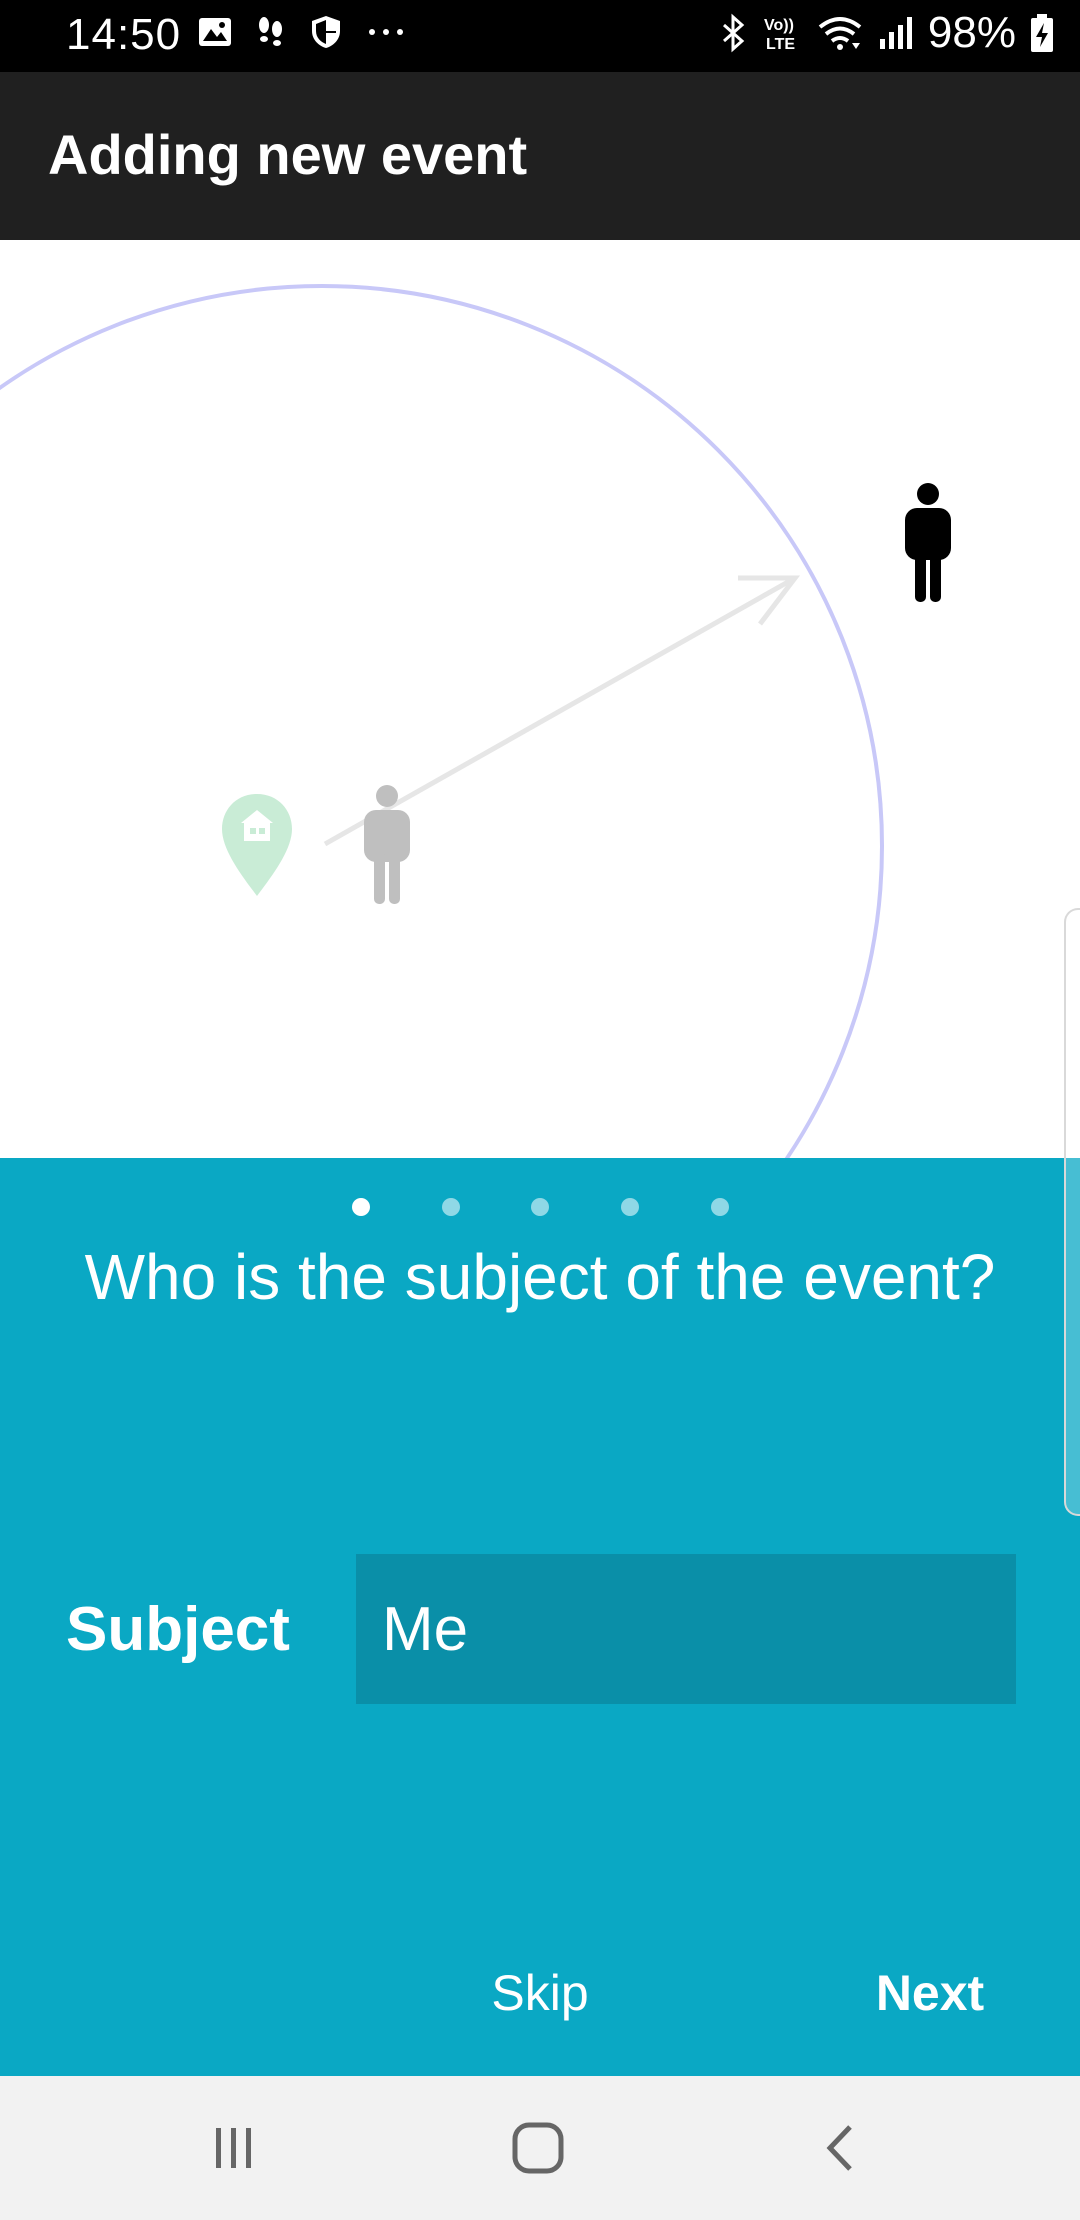 Image resolution: width=1080 pixels, height=2220 pixels. I want to click on person-grey-icon, so click(387, 844).